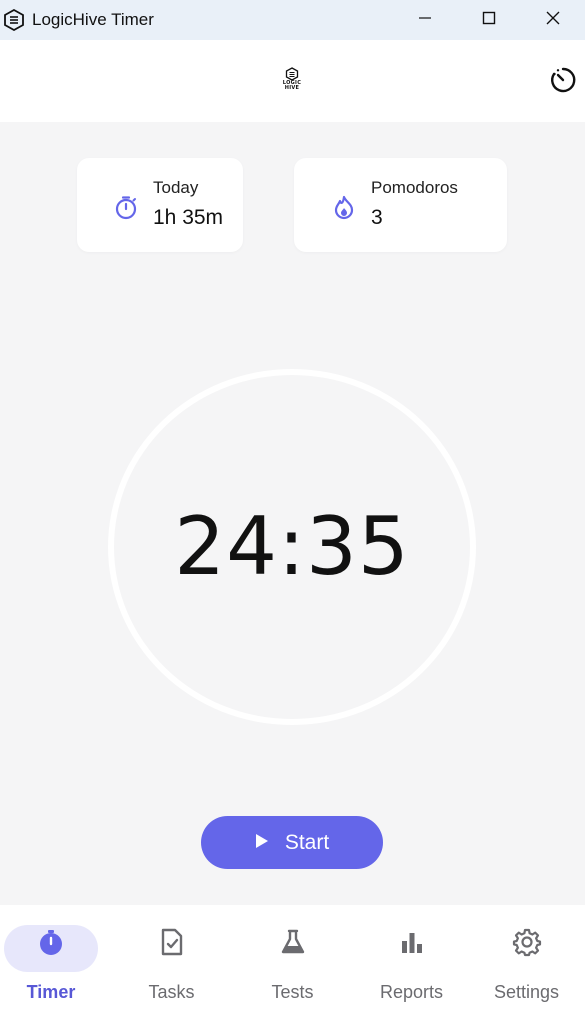  I want to click on gear-icon, so click(527, 942).